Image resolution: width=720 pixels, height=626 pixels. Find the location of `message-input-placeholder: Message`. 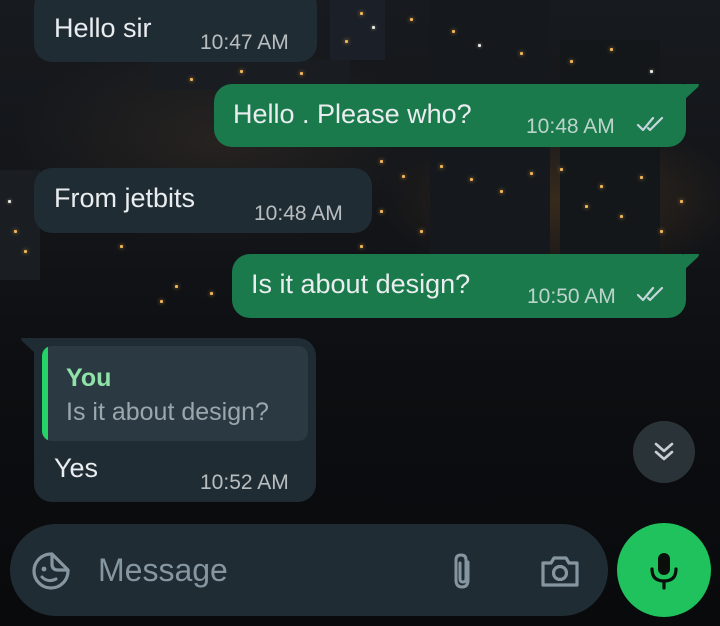

message-input-placeholder: Message is located at coordinates (163, 570).